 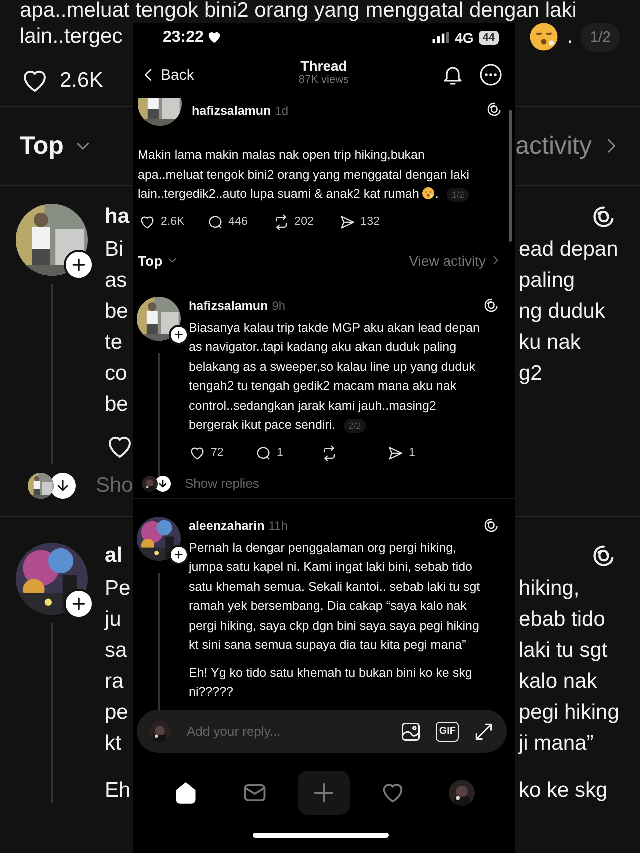 What do you see at coordinates (568, 250) in the screenshot?
I see `post-text: ead depan` at bounding box center [568, 250].